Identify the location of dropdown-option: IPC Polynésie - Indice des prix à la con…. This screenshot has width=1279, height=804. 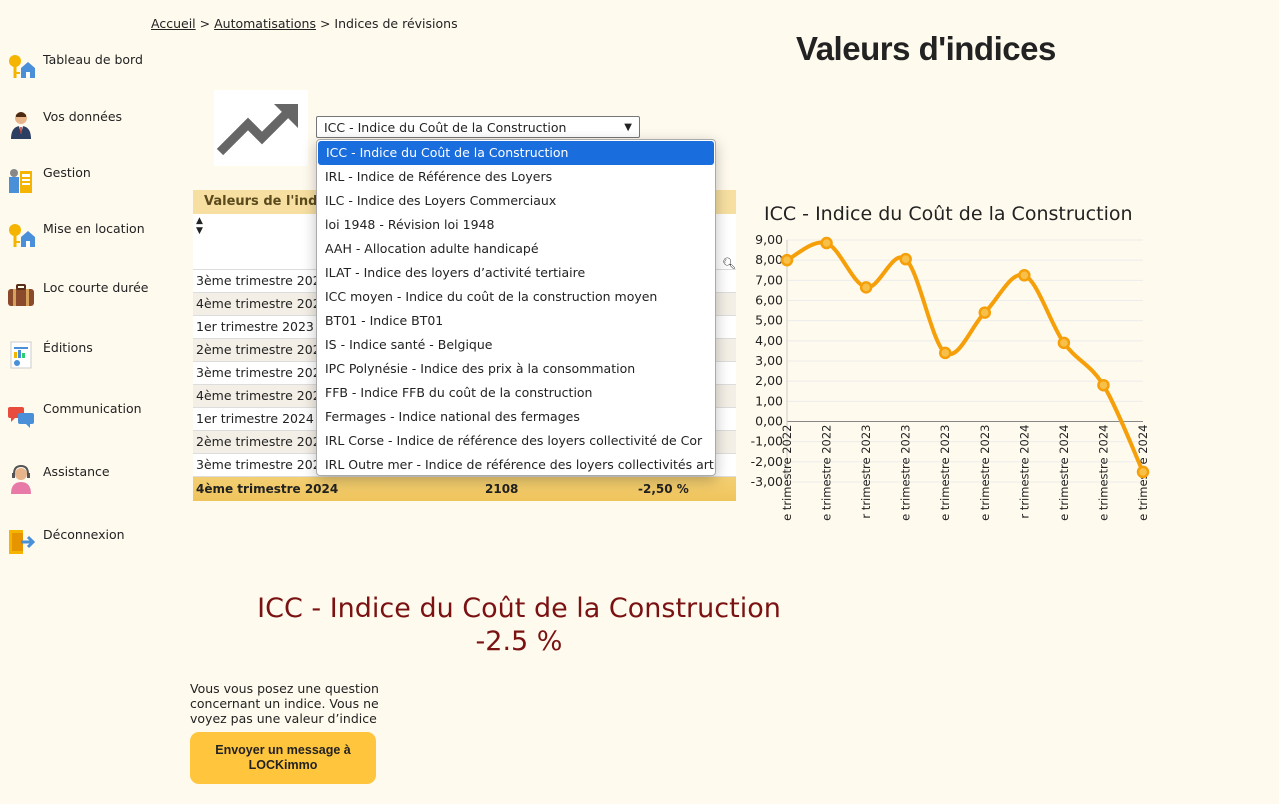
(516, 369).